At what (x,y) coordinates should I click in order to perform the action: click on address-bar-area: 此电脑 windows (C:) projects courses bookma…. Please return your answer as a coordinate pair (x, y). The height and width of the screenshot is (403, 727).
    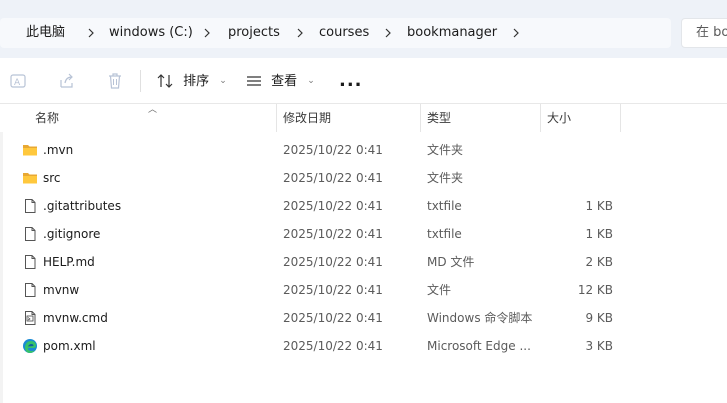
    Looking at the image, I should click on (363, 33).